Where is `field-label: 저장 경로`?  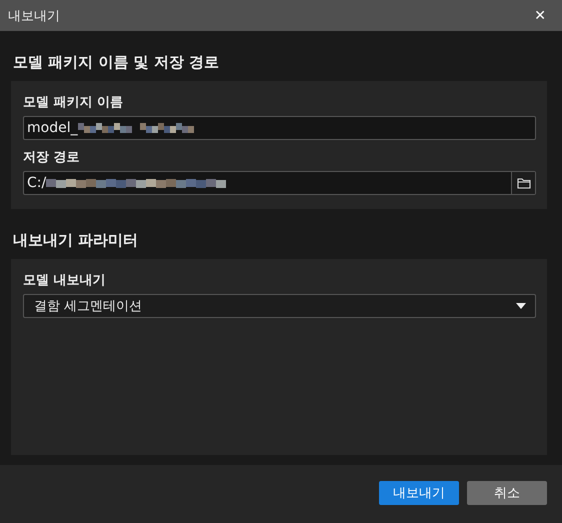 field-label: 저장 경로 is located at coordinates (52, 158).